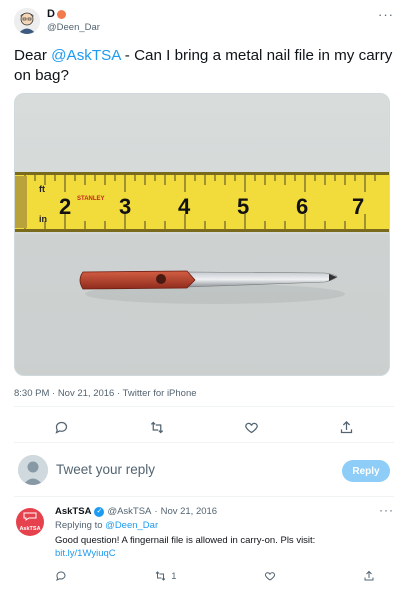  What do you see at coordinates (33, 470) in the screenshot?
I see `user-avatar` at bounding box center [33, 470].